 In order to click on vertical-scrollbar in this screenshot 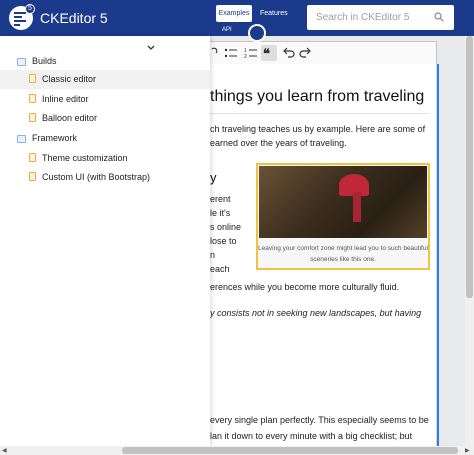, I will do `click(469, 241)`.